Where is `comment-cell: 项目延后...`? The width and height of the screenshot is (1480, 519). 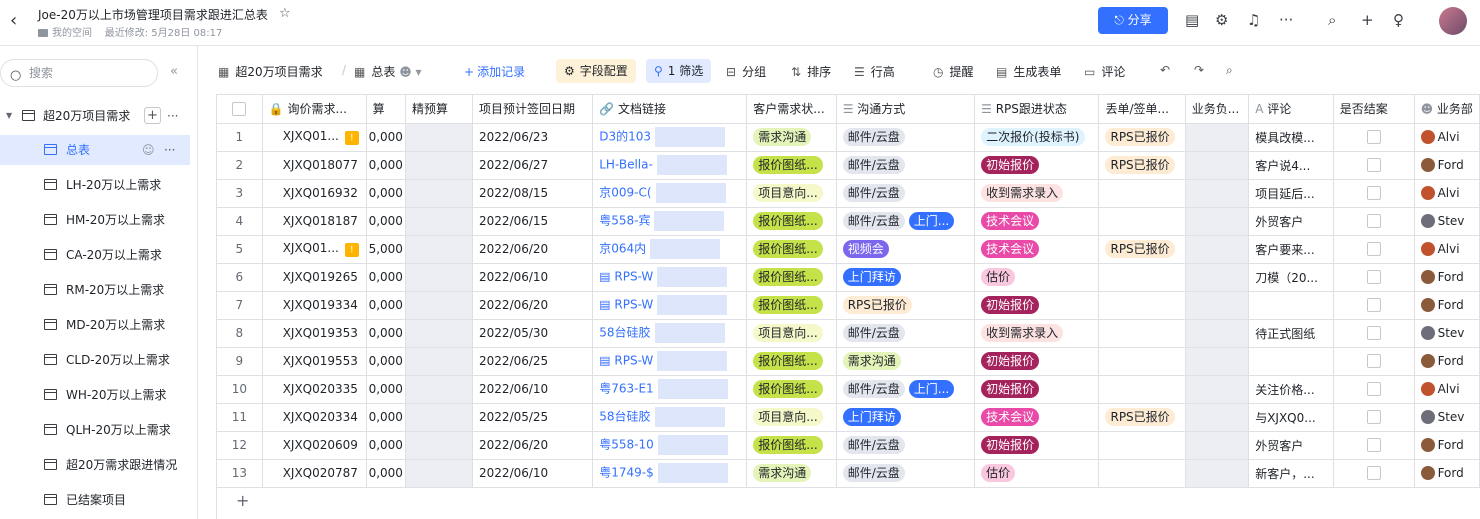 comment-cell: 项目延后... is located at coordinates (1291, 193).